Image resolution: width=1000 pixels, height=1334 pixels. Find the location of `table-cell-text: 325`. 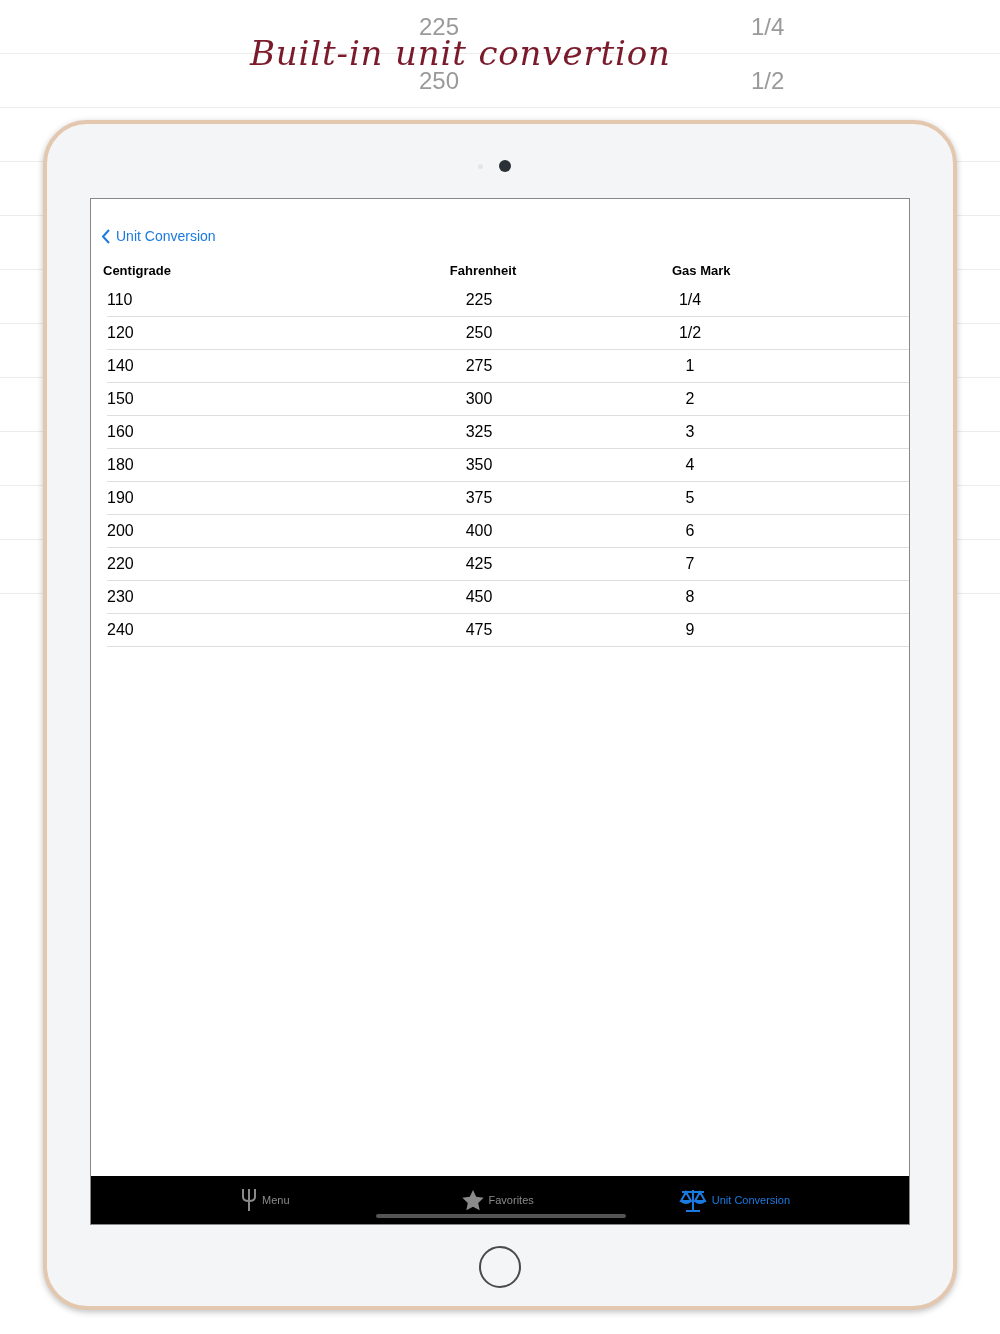

table-cell-text: 325 is located at coordinates (479, 432).